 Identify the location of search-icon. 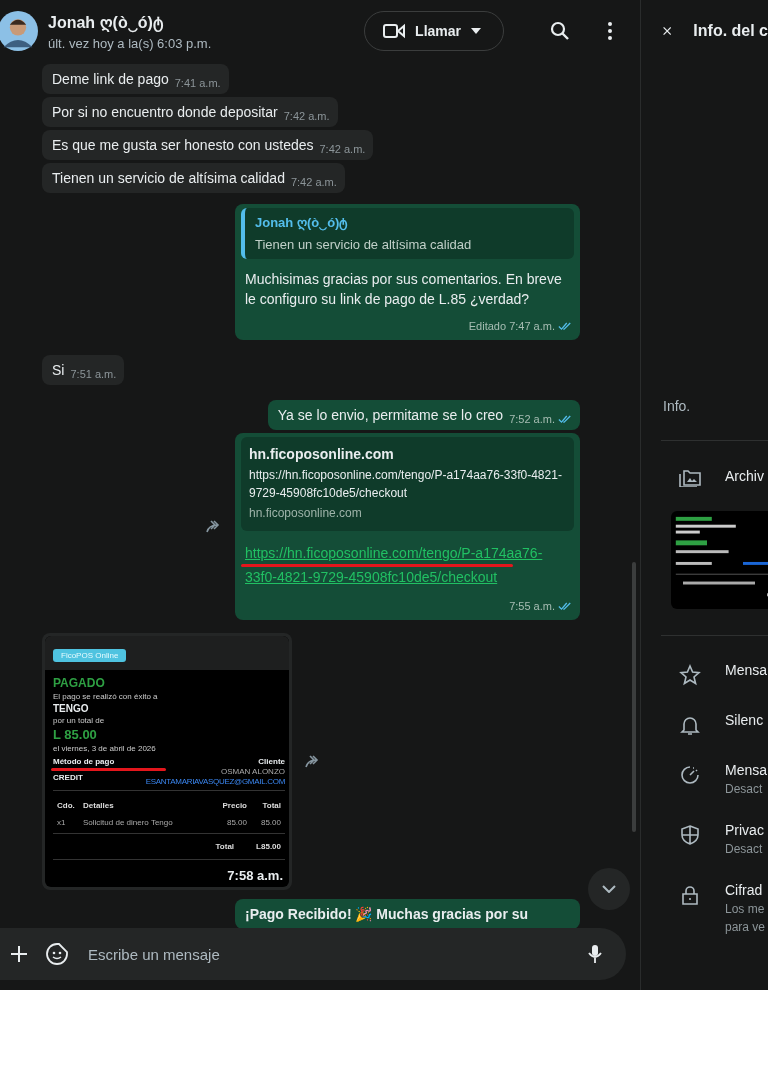
(560, 31).